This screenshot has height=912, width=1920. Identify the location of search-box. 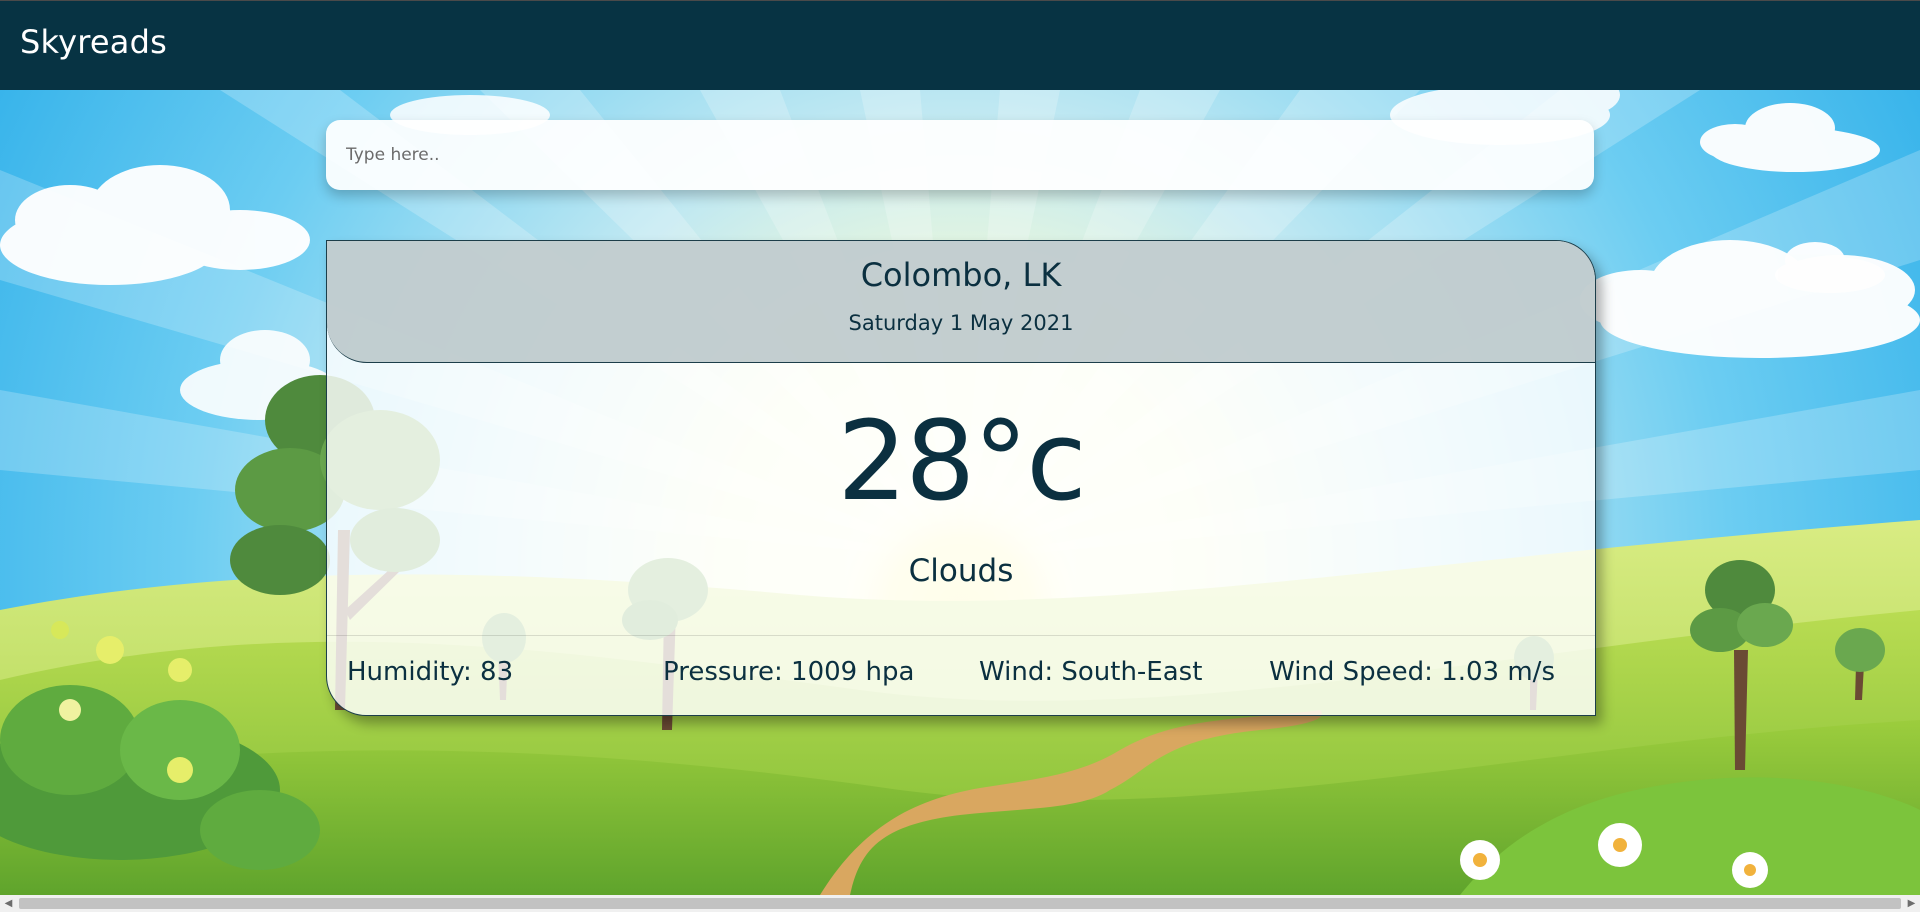
(960, 155).